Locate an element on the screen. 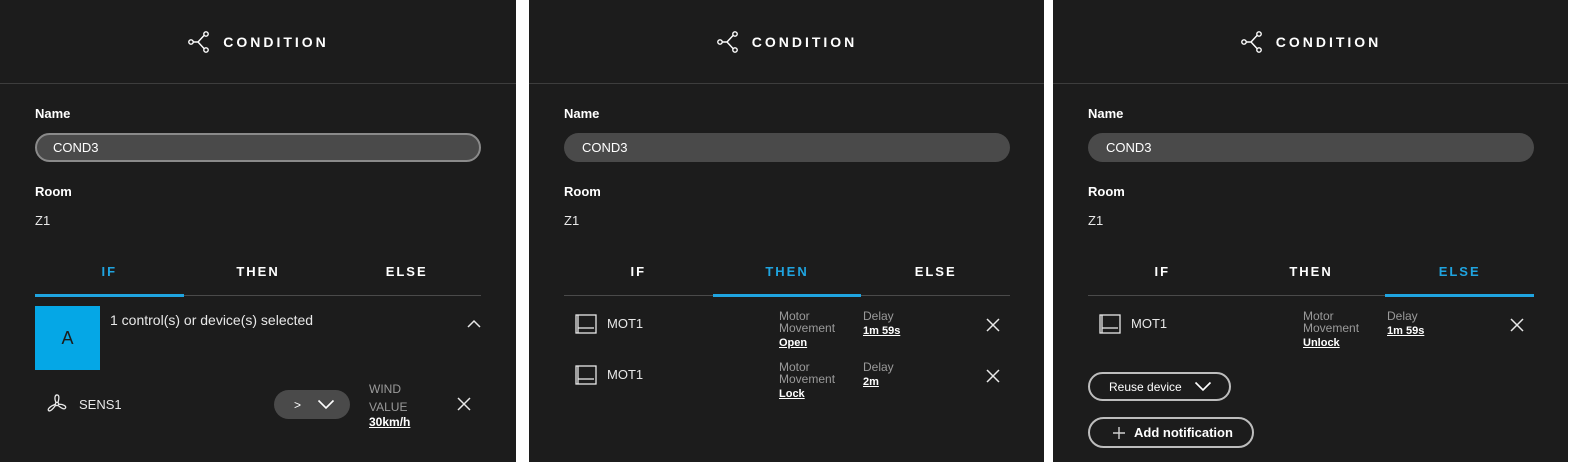  sensor-threshold-value: 30km/h is located at coordinates (389, 422).